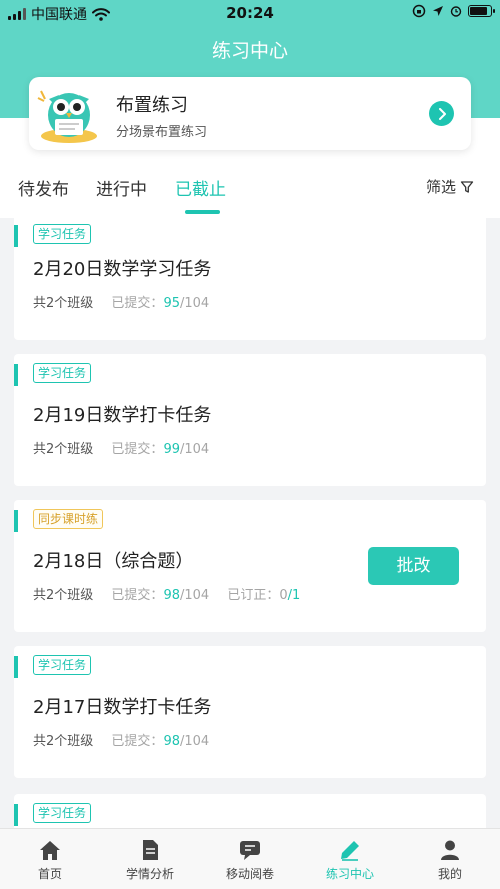 The height and width of the screenshot is (889, 500). I want to click on assign-practice-title: 布置练习, so click(152, 105).